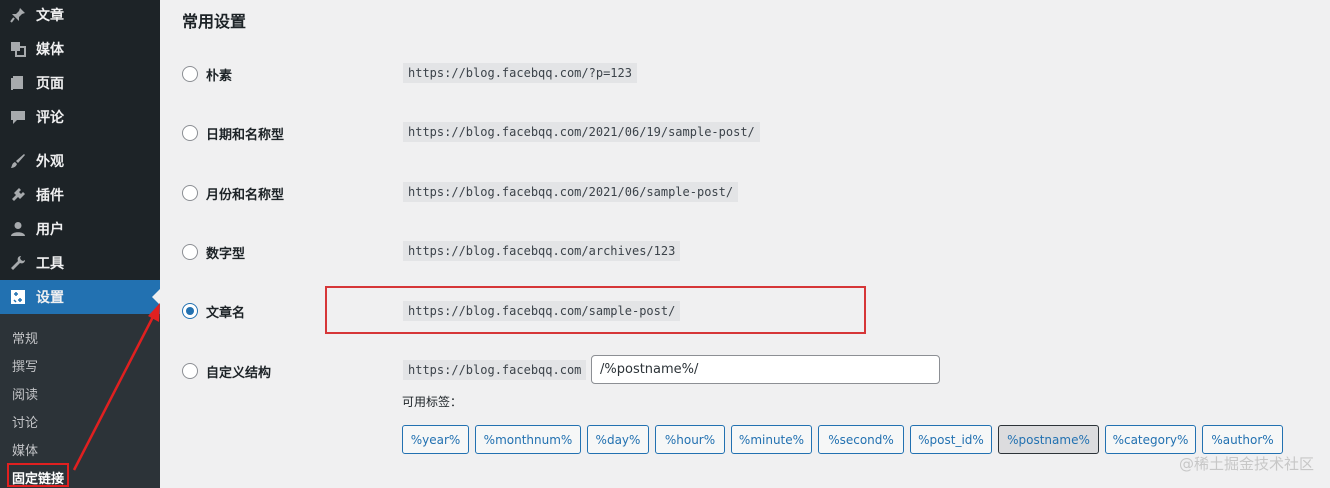 This screenshot has width=1330, height=488. What do you see at coordinates (861, 439) in the screenshot?
I see `tag-button-second: %second%` at bounding box center [861, 439].